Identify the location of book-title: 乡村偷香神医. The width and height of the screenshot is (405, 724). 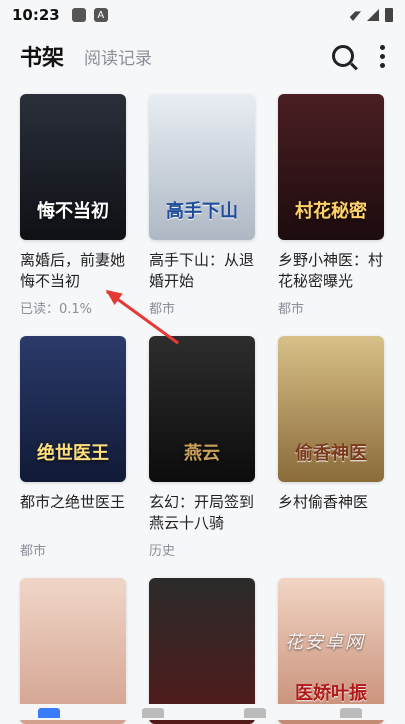
(331, 513).